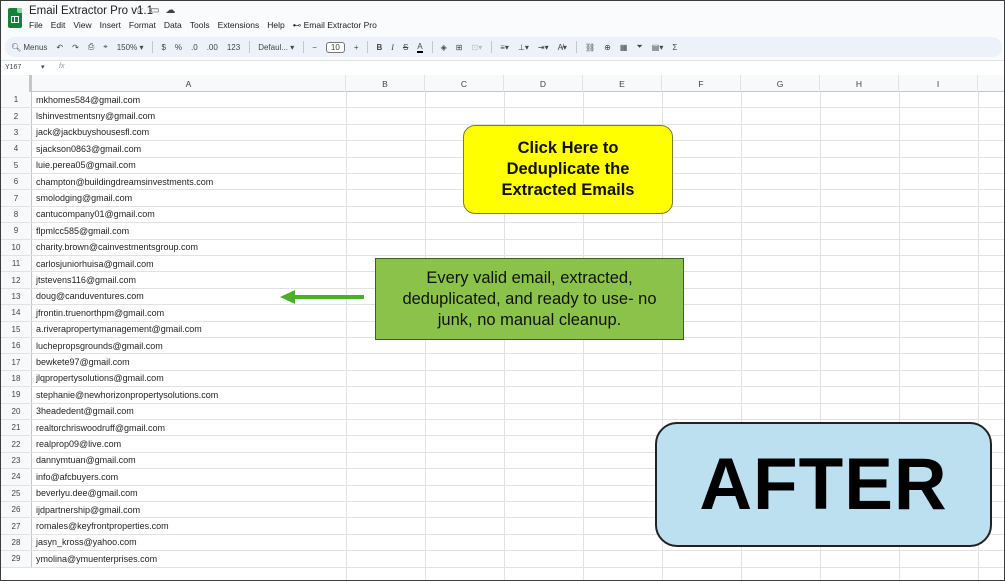 This screenshot has height=581, width=1005. Describe the element at coordinates (385, 83) in the screenshot. I see `column-header-b: B` at that location.